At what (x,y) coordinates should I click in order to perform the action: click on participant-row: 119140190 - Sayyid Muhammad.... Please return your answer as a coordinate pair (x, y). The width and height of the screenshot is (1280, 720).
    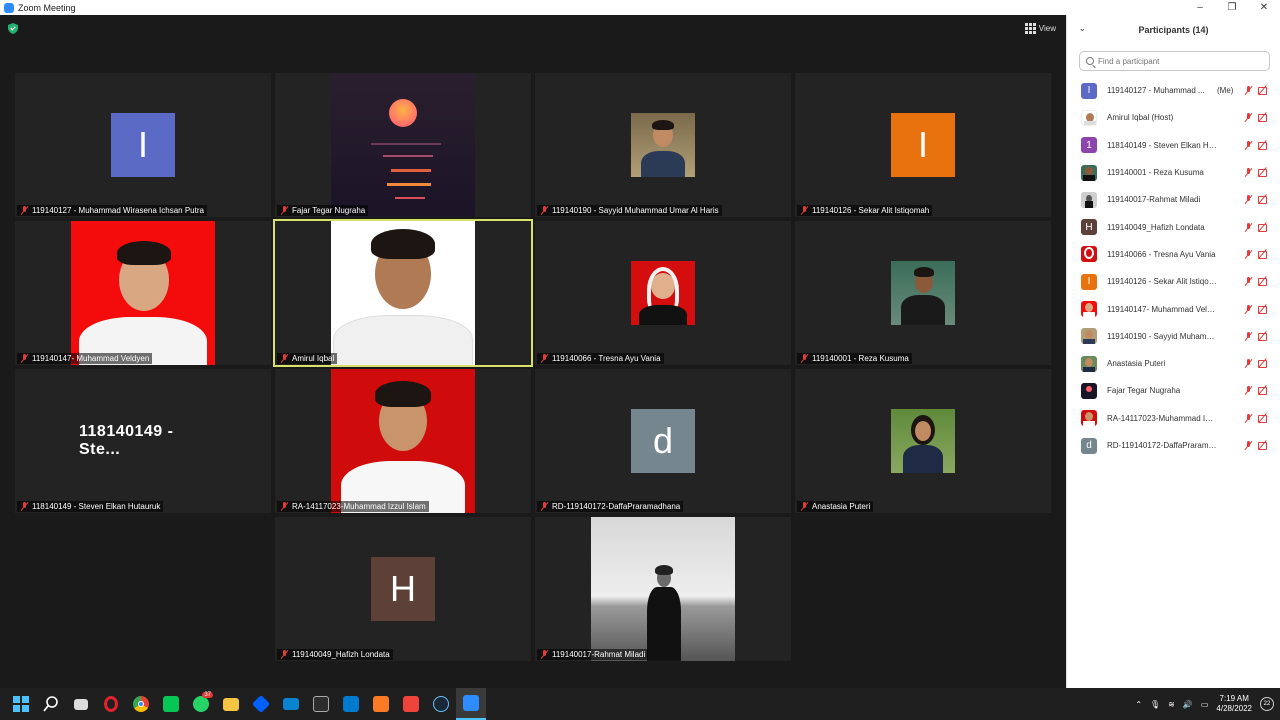
    Looking at the image, I should click on (1173, 336).